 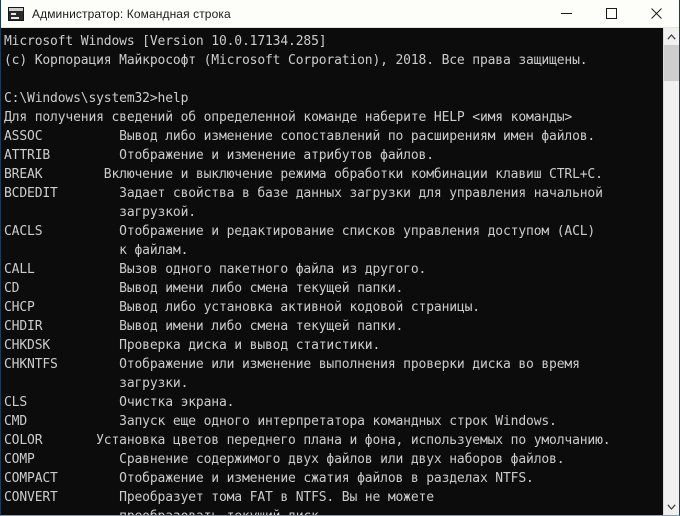 I want to click on minimize-icon, so click(x=566, y=13).